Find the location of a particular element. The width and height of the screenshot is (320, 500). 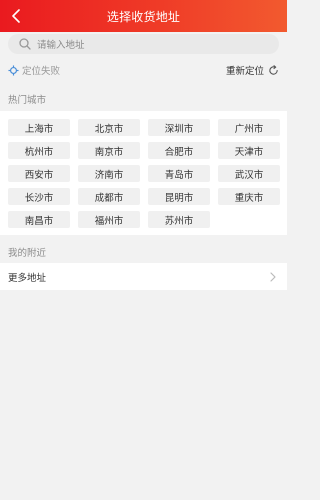

back-button is located at coordinates (16, 16).